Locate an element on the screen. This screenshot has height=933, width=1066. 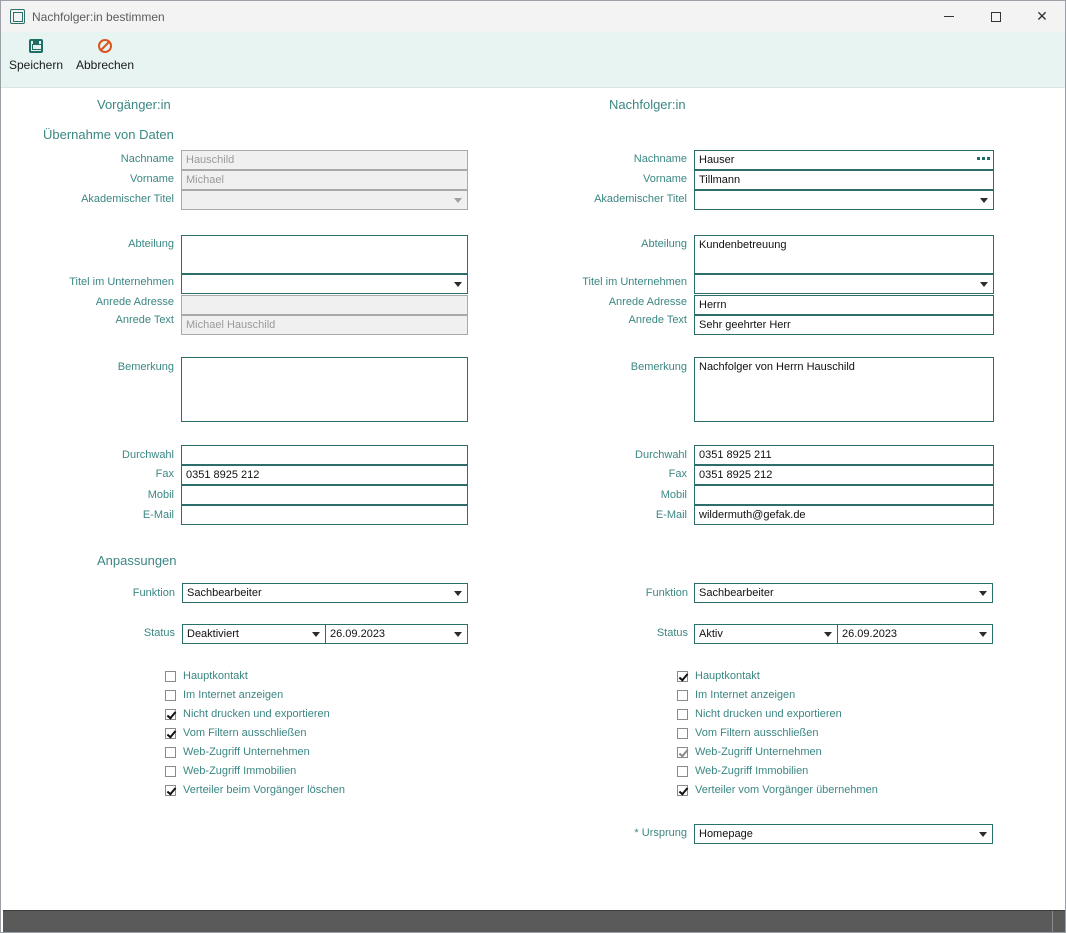
succ-bemerkung-label: Bemerkung is located at coordinates (658, 367).